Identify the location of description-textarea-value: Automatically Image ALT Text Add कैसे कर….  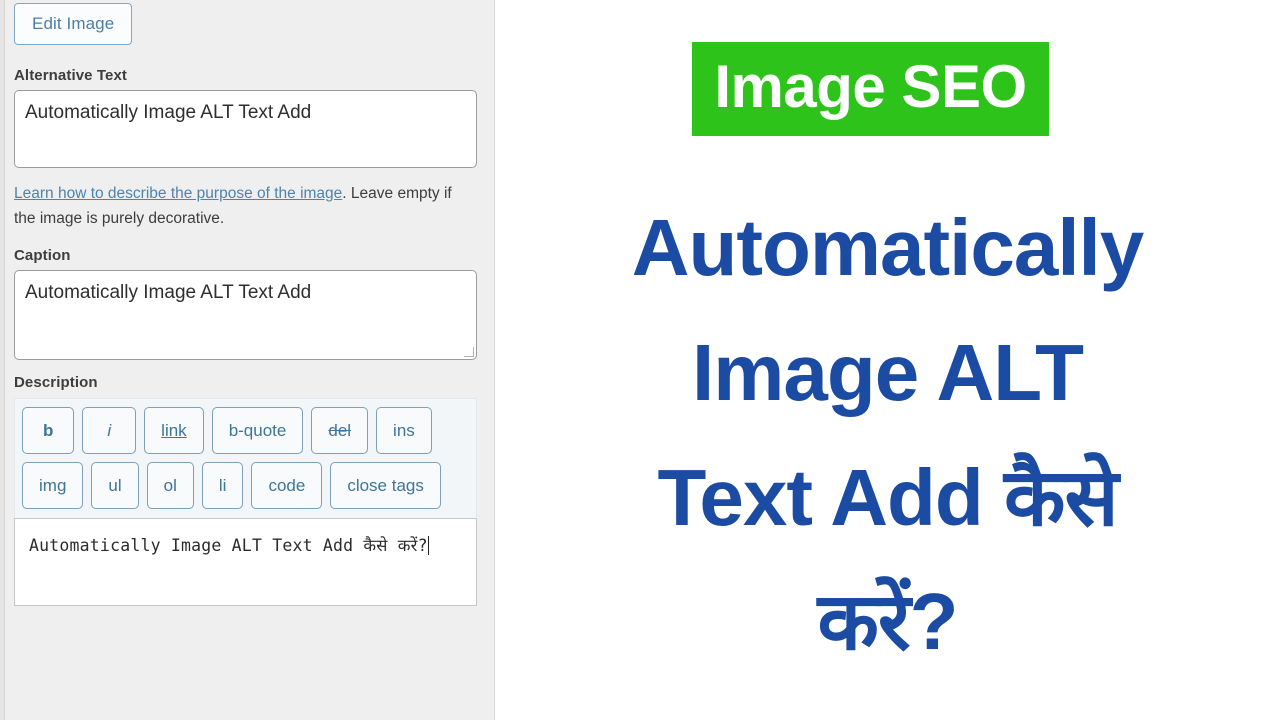
(228, 546).